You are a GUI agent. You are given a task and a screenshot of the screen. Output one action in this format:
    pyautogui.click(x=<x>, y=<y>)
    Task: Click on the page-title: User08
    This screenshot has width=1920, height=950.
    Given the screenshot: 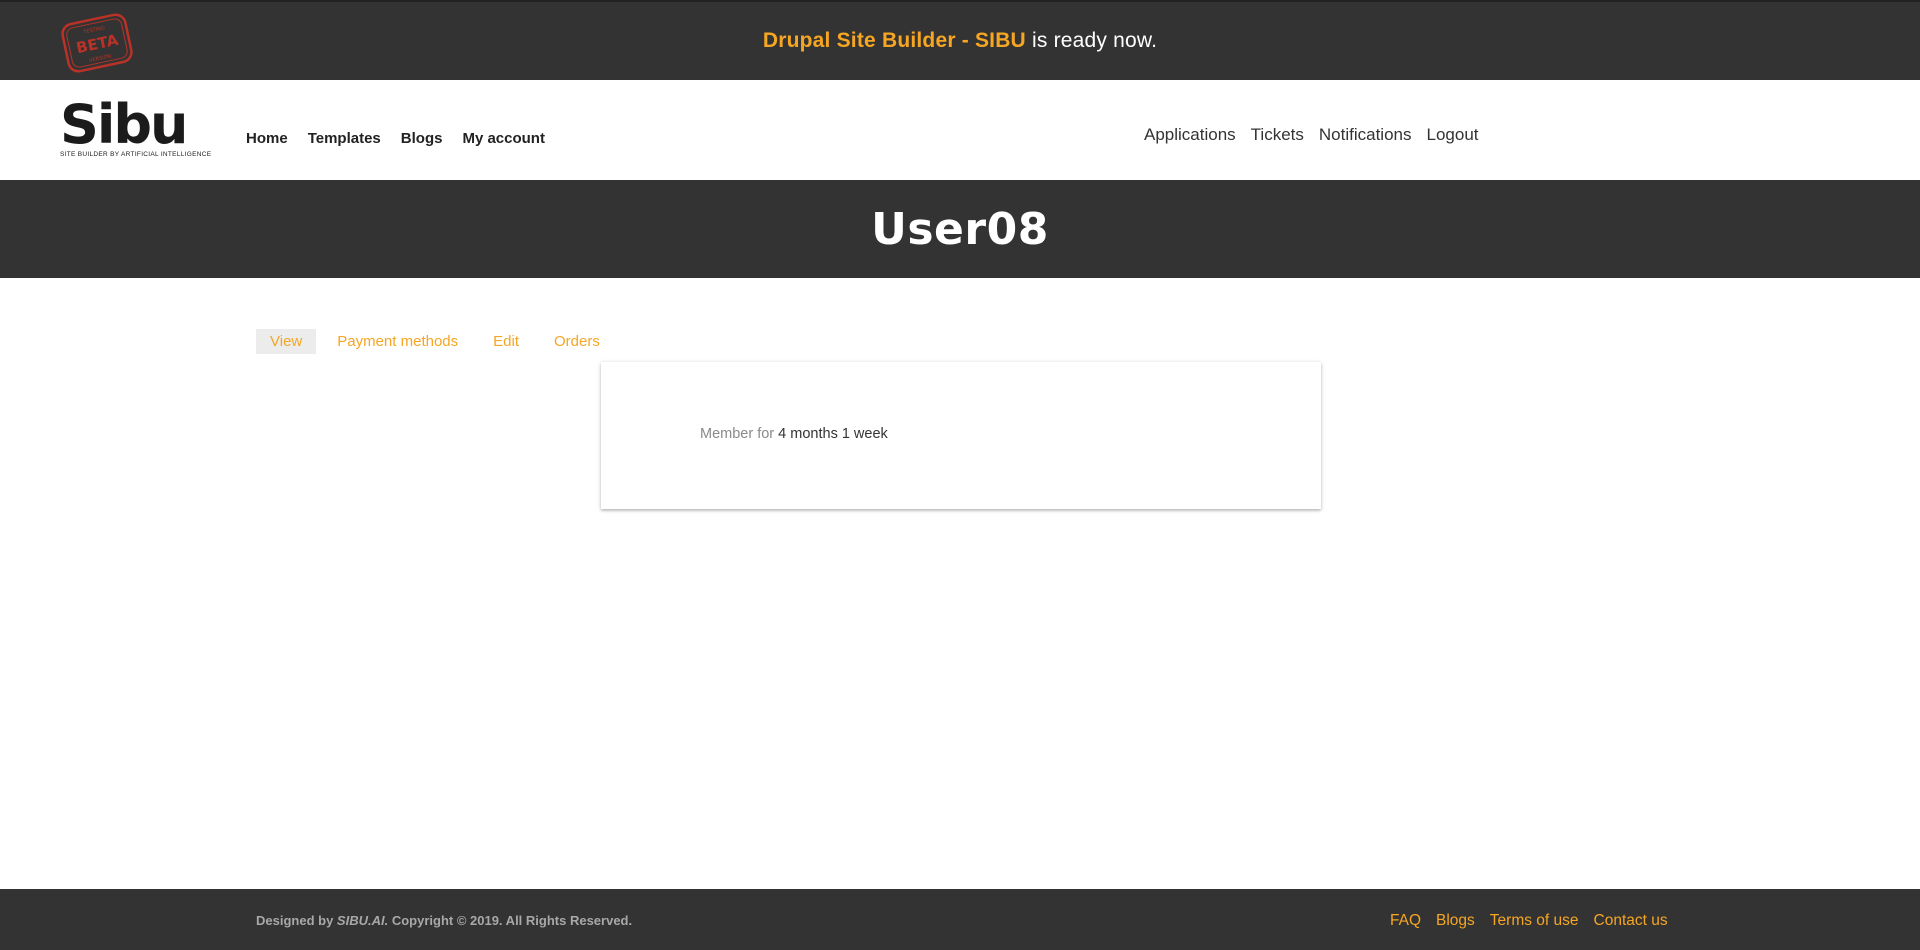 What is the action you would take?
    pyautogui.click(x=960, y=229)
    